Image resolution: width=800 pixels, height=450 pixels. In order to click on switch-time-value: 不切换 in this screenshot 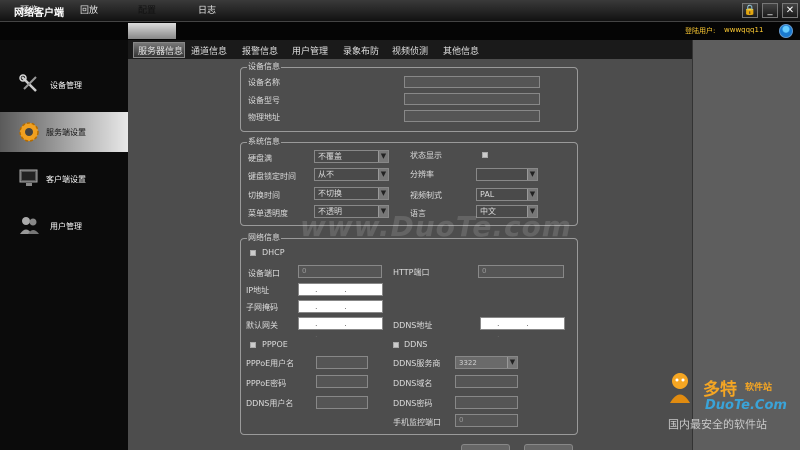, I will do `click(330, 193)`.